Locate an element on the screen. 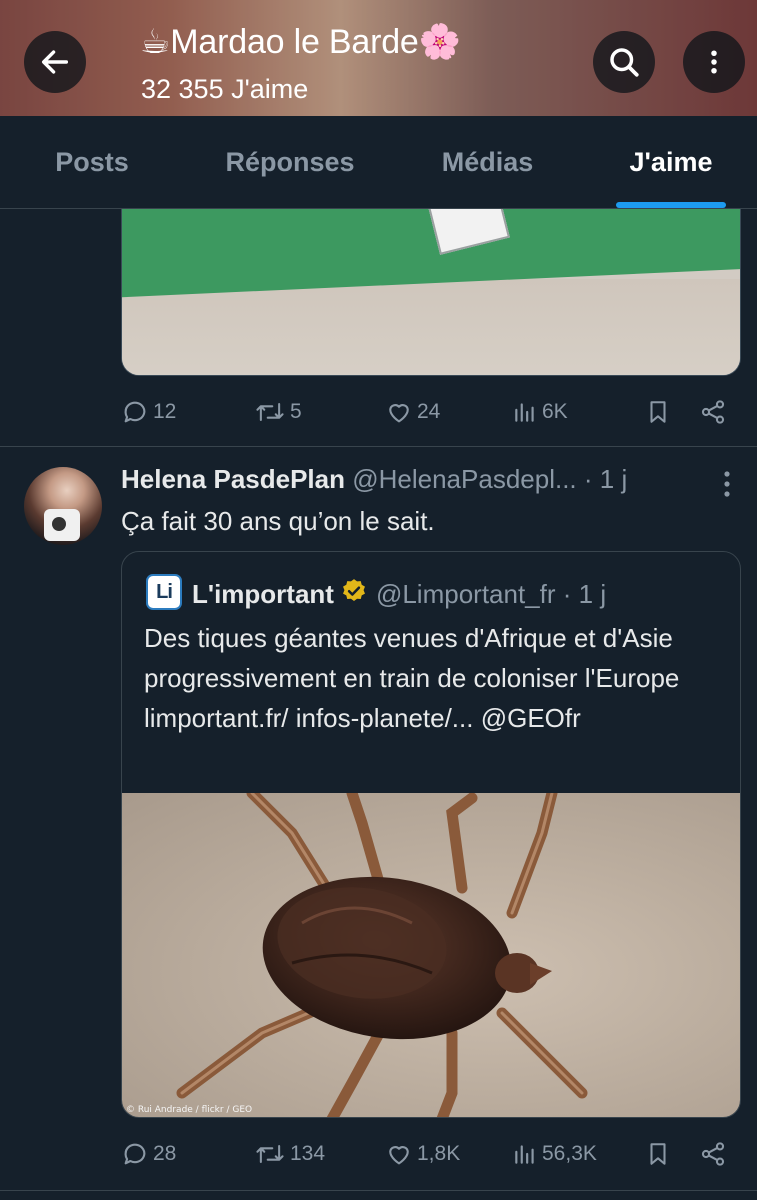  like-count: 24 is located at coordinates (429, 411).